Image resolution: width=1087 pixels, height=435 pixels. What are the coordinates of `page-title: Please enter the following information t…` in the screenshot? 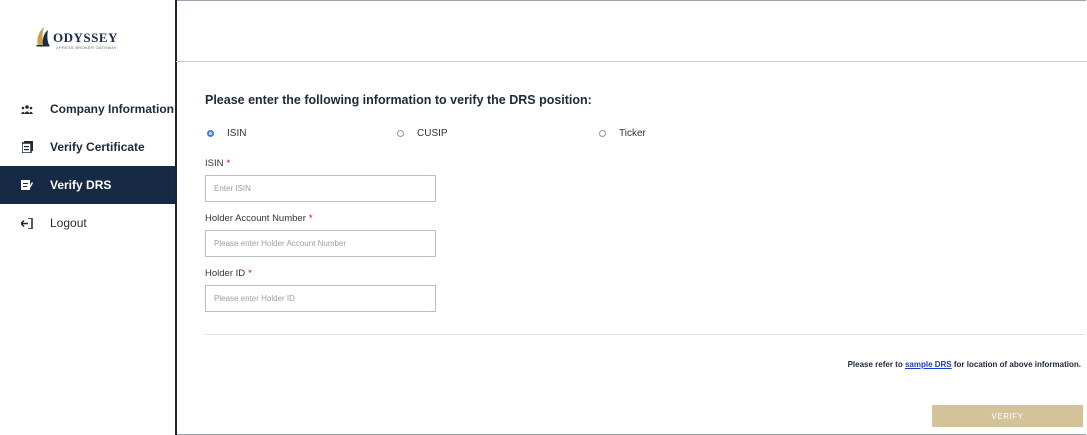 It's located at (398, 100).